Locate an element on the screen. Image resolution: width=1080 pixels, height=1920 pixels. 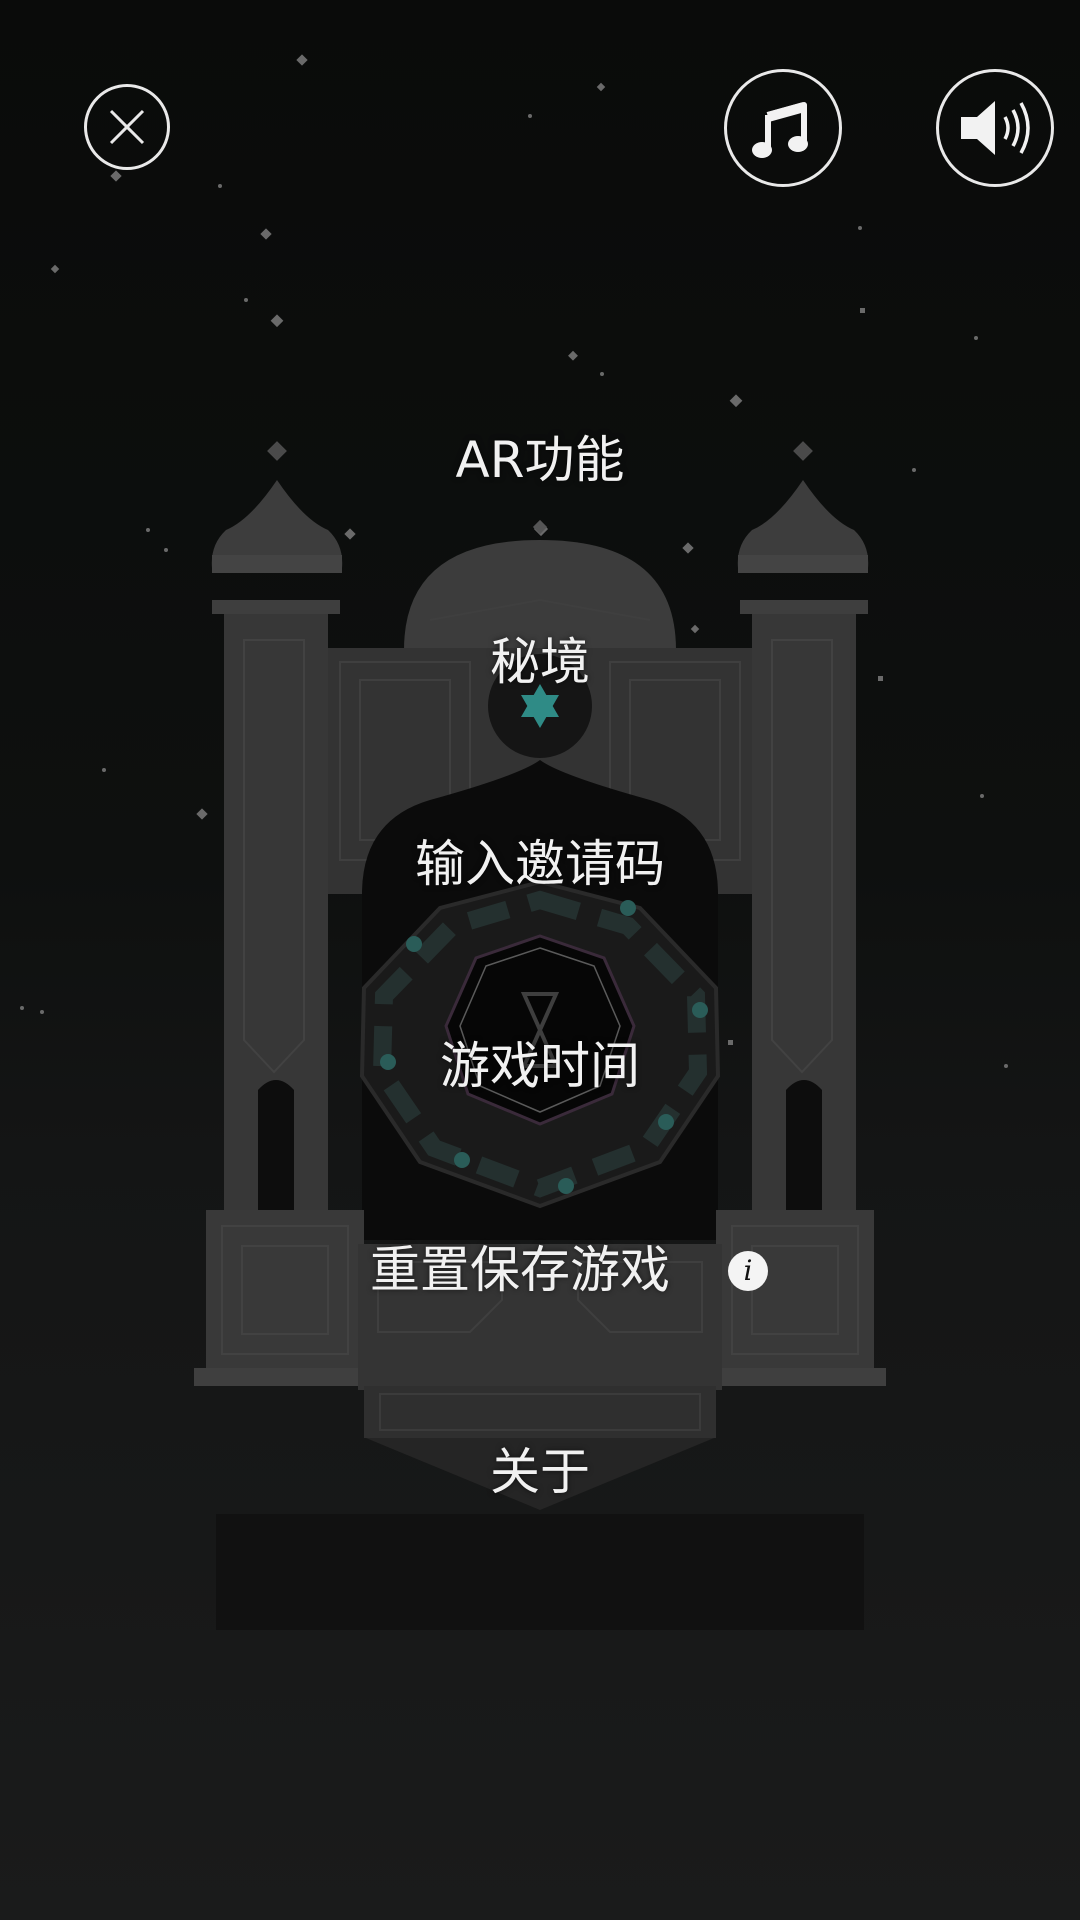
music-note-icon is located at coordinates (780, 130).